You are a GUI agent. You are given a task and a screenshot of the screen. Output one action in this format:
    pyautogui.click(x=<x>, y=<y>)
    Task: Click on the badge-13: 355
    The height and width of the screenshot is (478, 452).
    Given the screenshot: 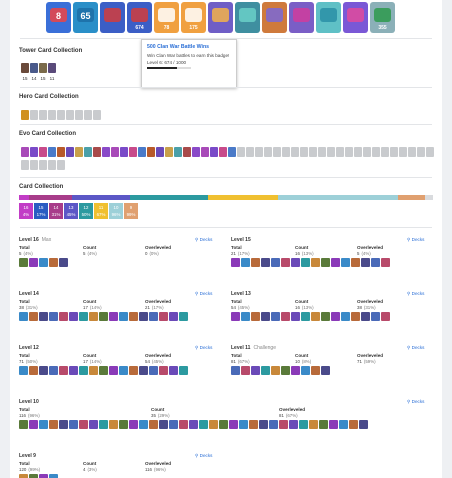 What is the action you would take?
    pyautogui.click(x=382, y=17)
    